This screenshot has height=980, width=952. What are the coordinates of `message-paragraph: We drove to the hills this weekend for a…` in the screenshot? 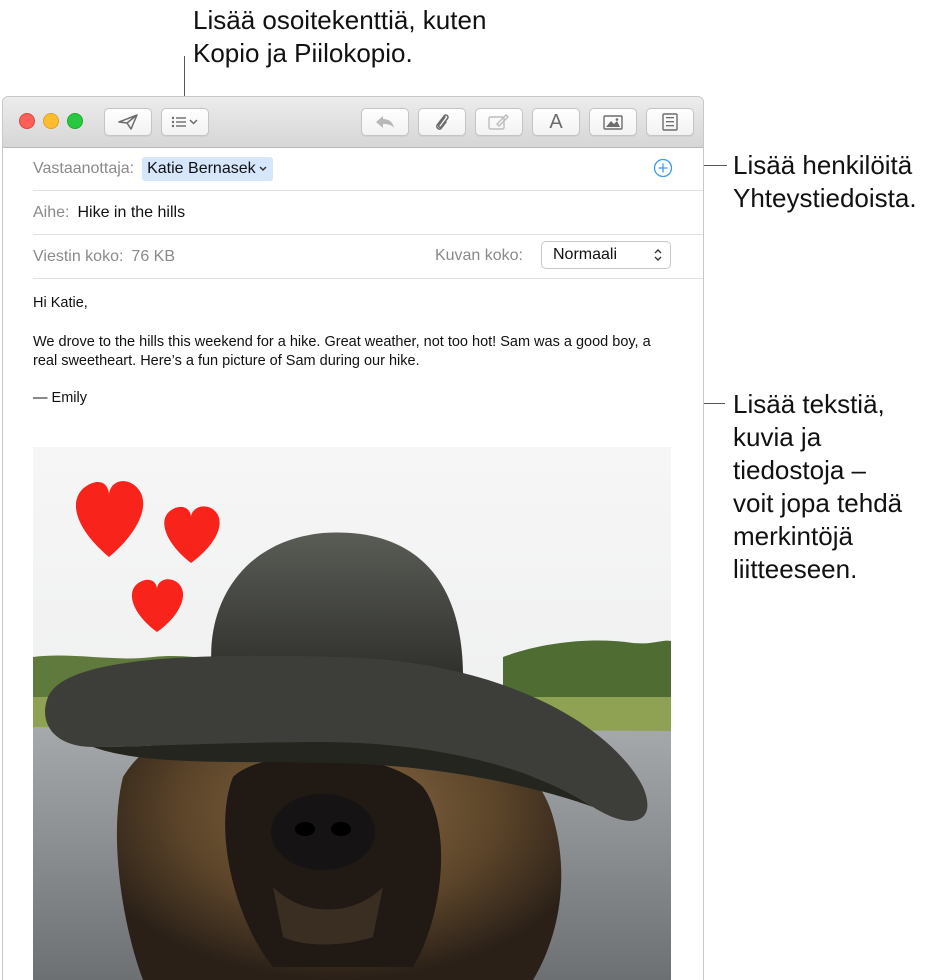 It's located at (353, 352).